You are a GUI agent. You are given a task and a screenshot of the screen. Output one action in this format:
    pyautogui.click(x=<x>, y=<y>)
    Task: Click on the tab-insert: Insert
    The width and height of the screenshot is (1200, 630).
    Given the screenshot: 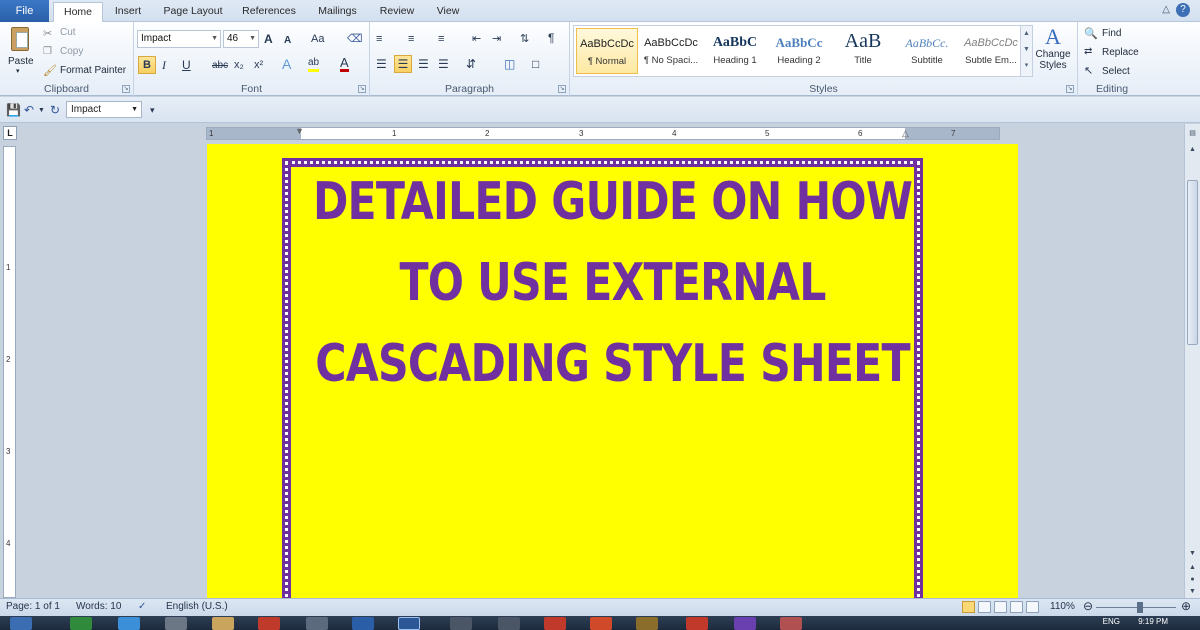 What is the action you would take?
    pyautogui.click(x=128, y=12)
    